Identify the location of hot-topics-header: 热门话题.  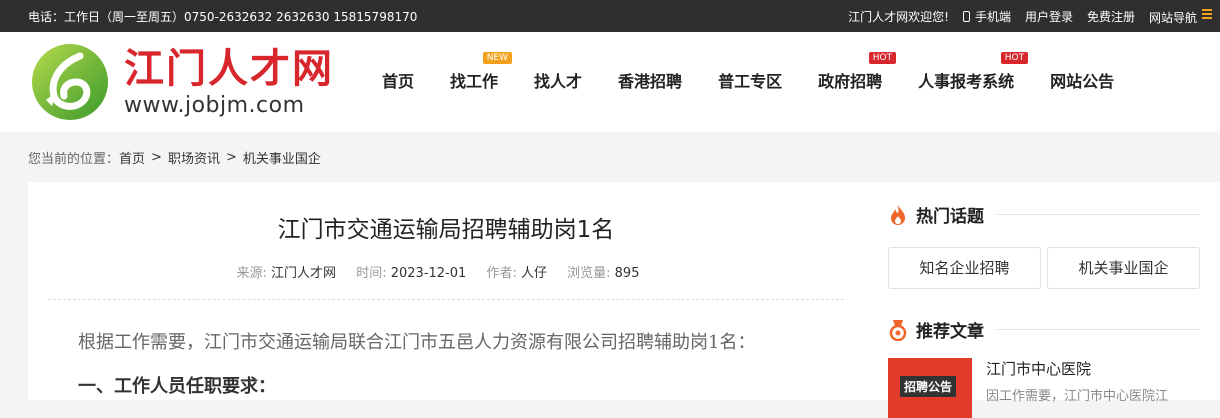
(1044, 214).